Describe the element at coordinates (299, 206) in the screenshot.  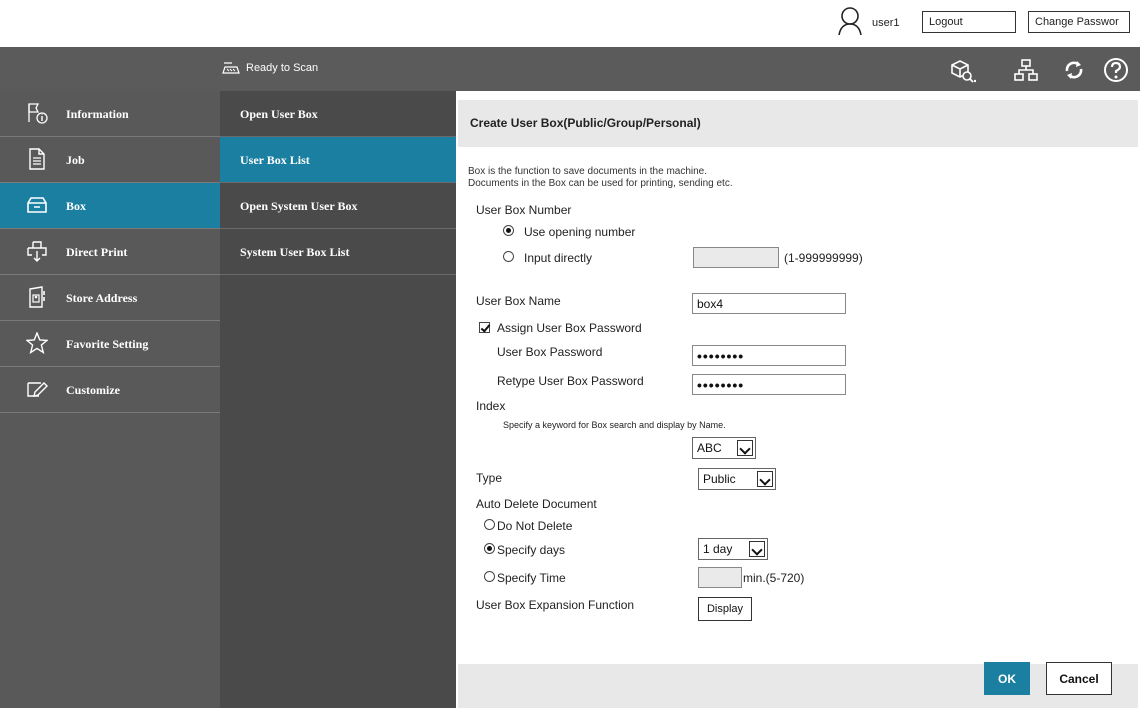
I see `subnav-label: Open System User Box` at that location.